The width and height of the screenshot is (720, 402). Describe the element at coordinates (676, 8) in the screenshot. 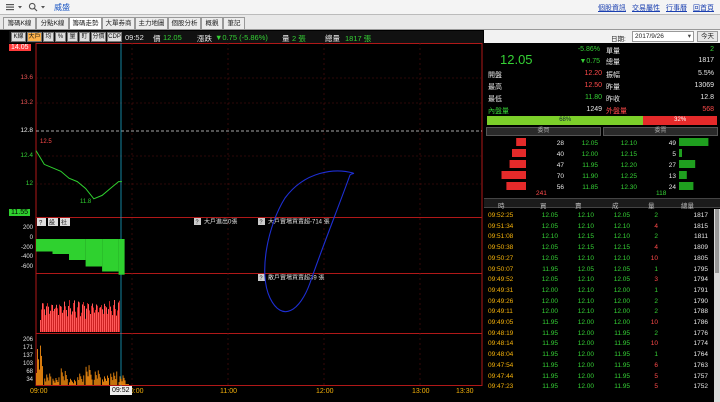

I see `link-calendar: 行事曆` at that location.